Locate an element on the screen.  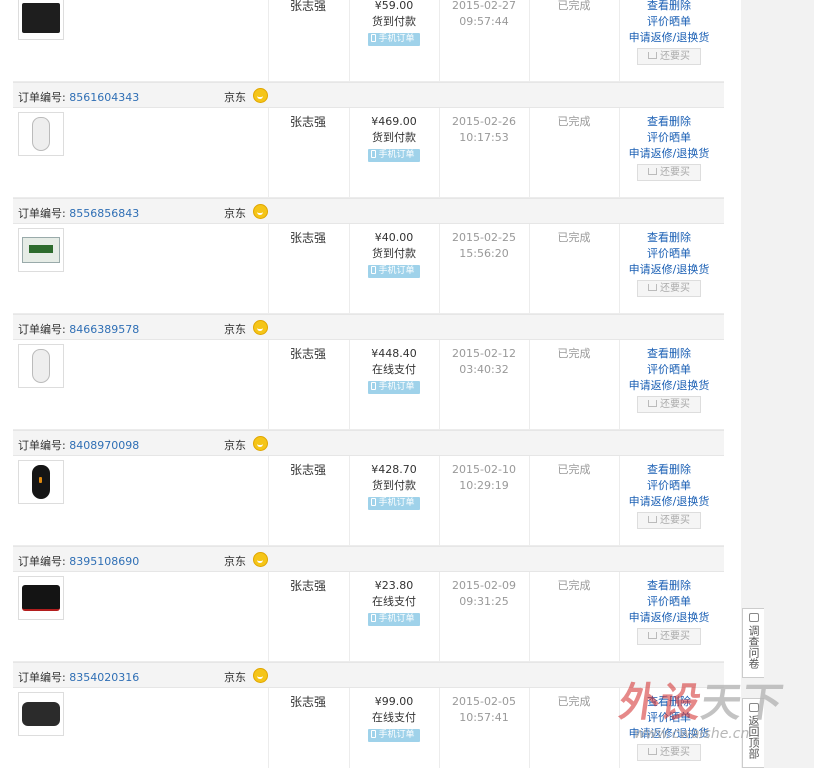
order-number-label: 订单编号: 8466389578 is located at coordinates (79, 329).